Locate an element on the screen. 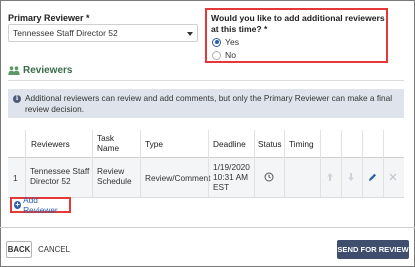  reviewer-name-line1: Tennessee Staff is located at coordinates (60, 171).